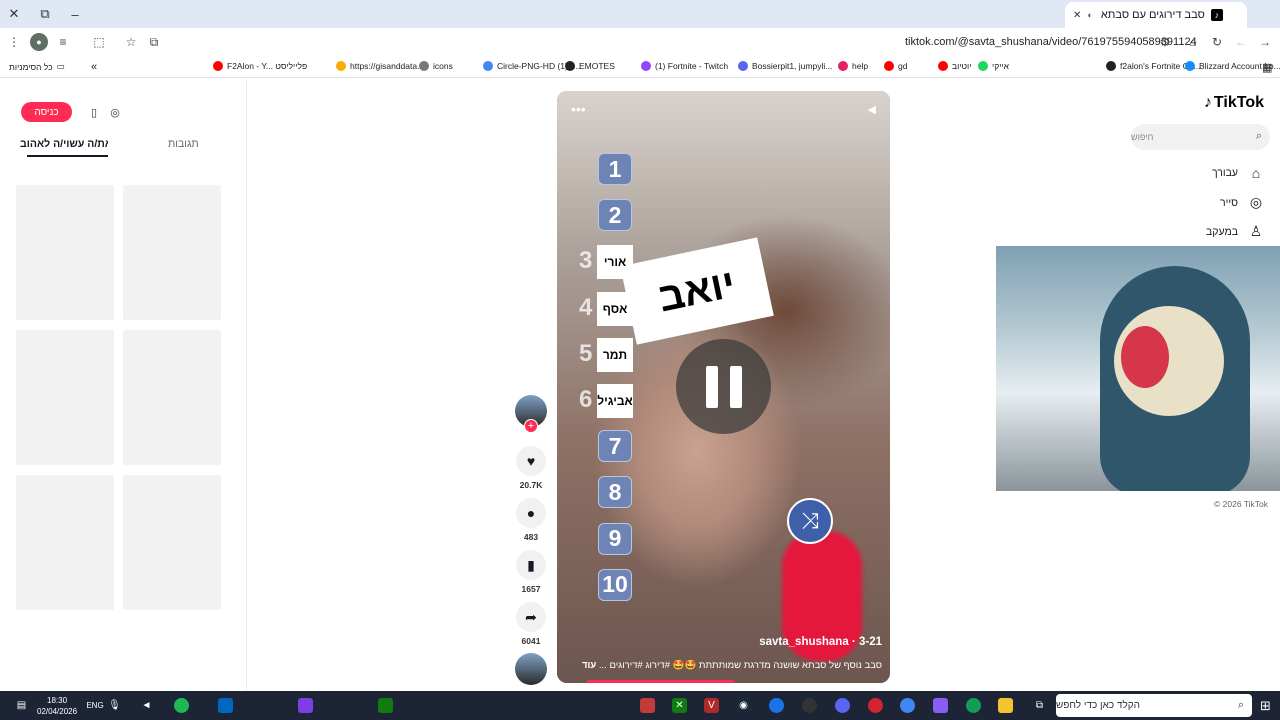 This screenshot has width=1280, height=720. I want to click on bookmark-icon: ▮, so click(531, 565).